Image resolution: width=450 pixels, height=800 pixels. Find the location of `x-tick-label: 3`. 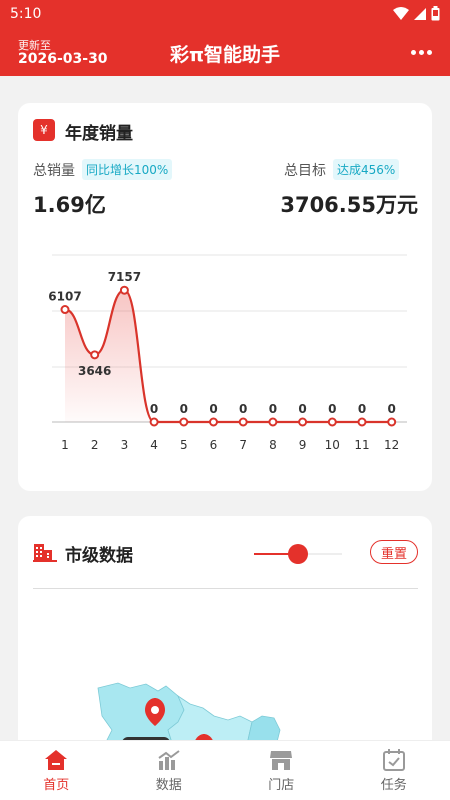

x-tick-label: 3 is located at coordinates (125, 445).